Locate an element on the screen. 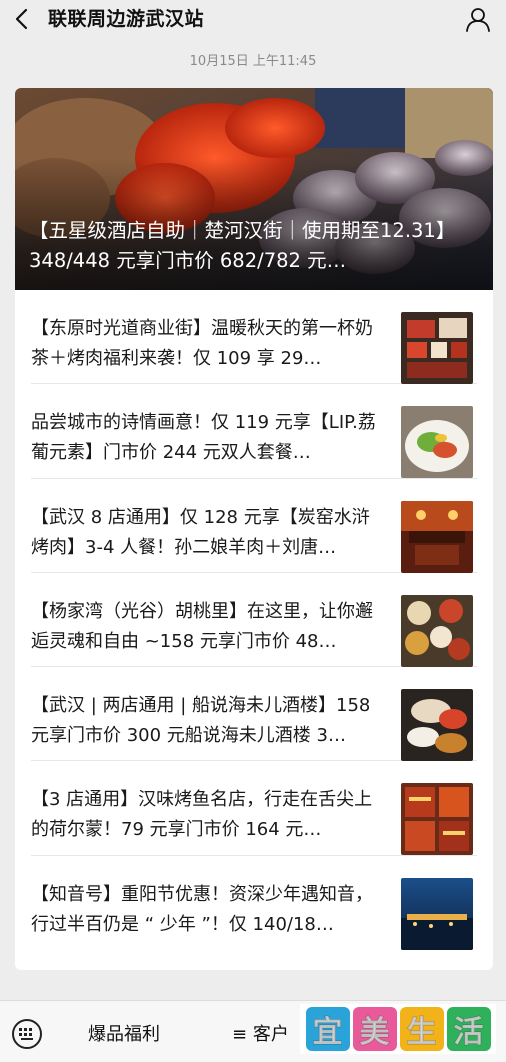  profile-button is located at coordinates (478, 19).